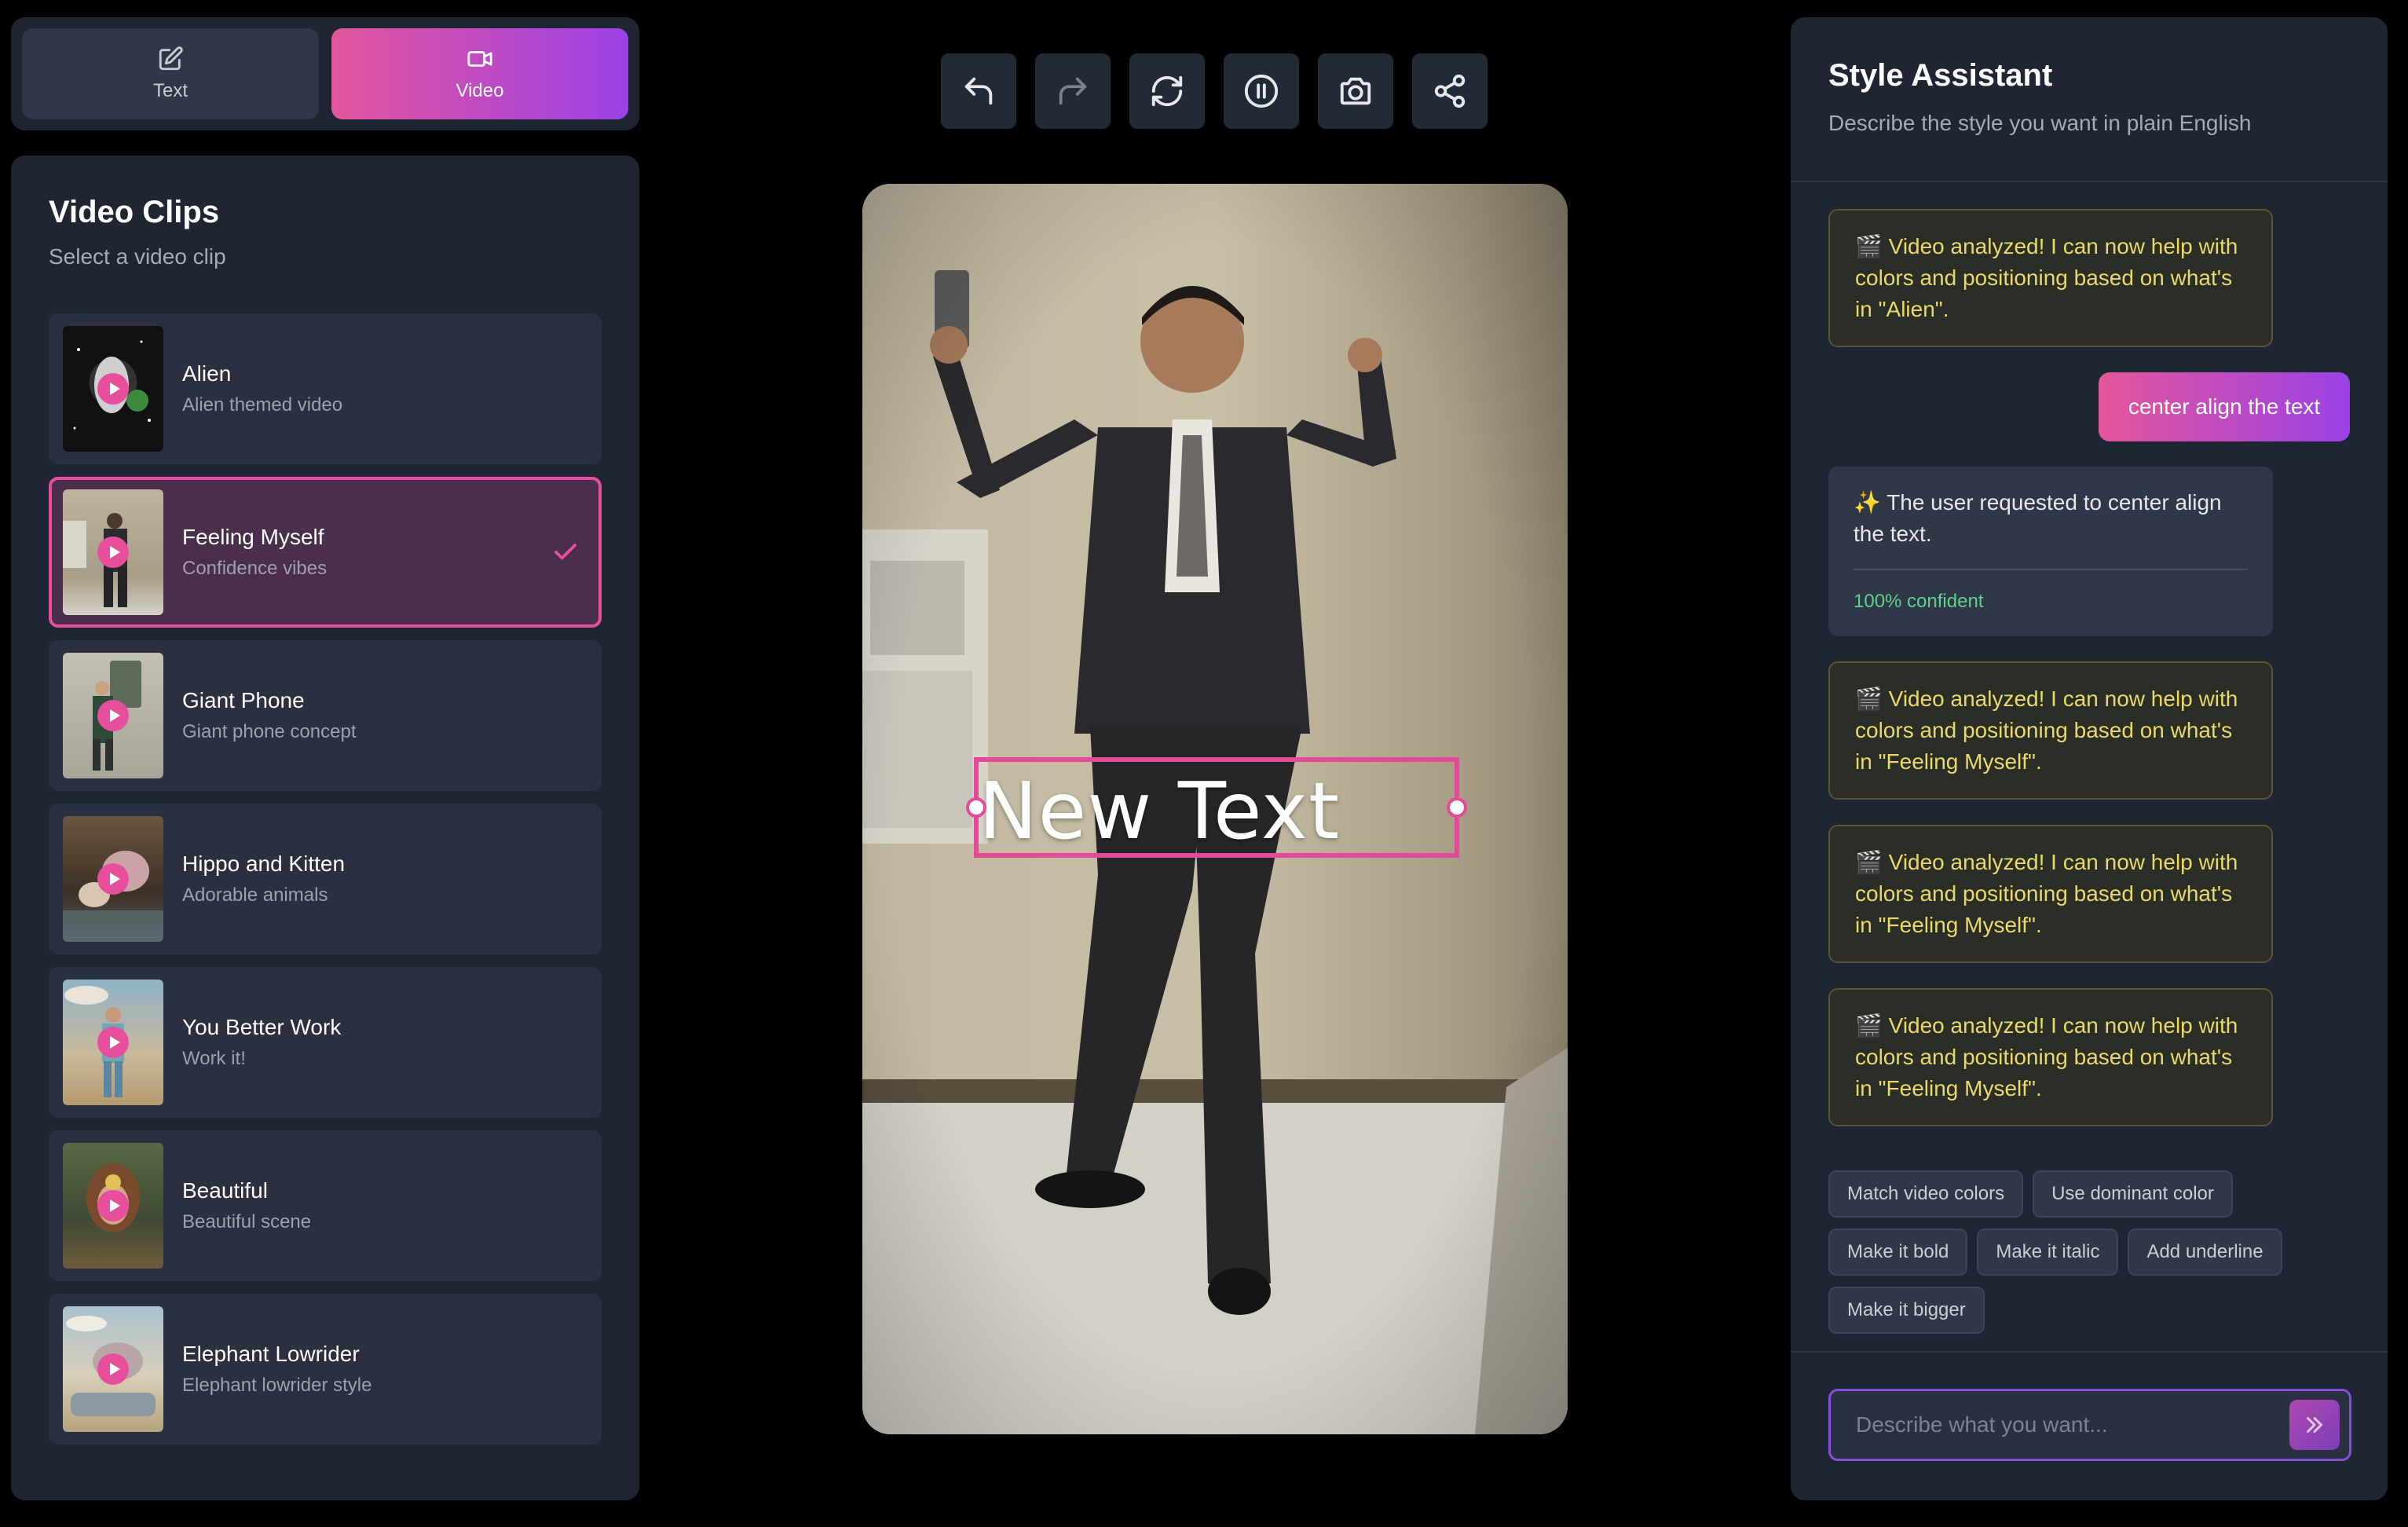 This screenshot has width=2408, height=1527. Describe the element at coordinates (2133, 1194) in the screenshot. I see `suggestion-chip: Use dominant color` at that location.